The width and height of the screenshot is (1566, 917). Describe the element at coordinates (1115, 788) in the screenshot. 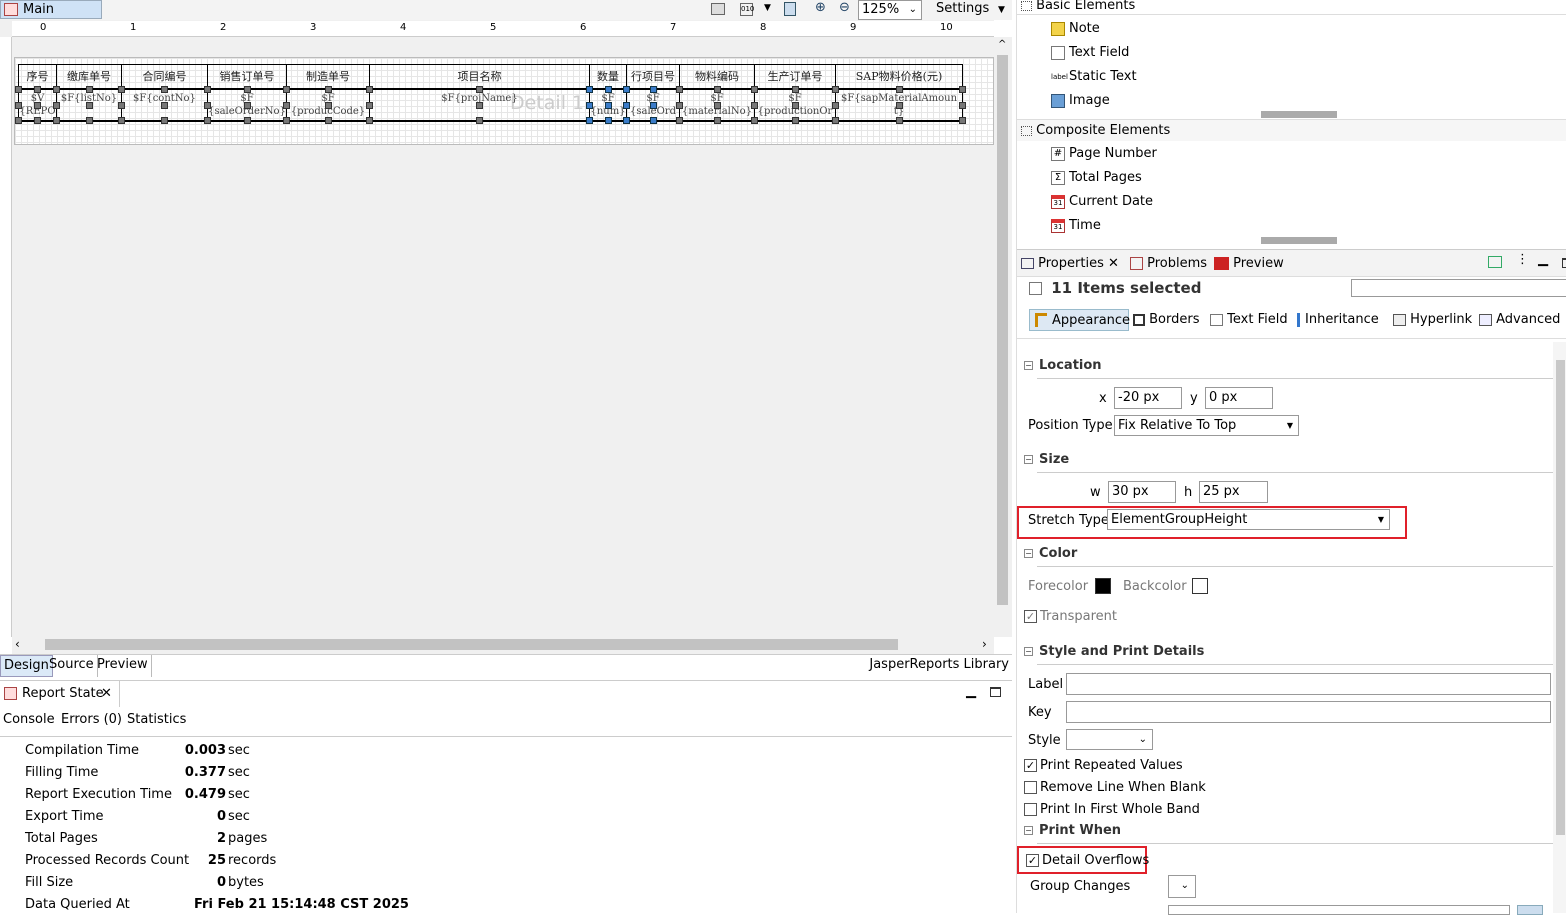

I see `remove-line-checkbox: Remove Line When Blank` at that location.